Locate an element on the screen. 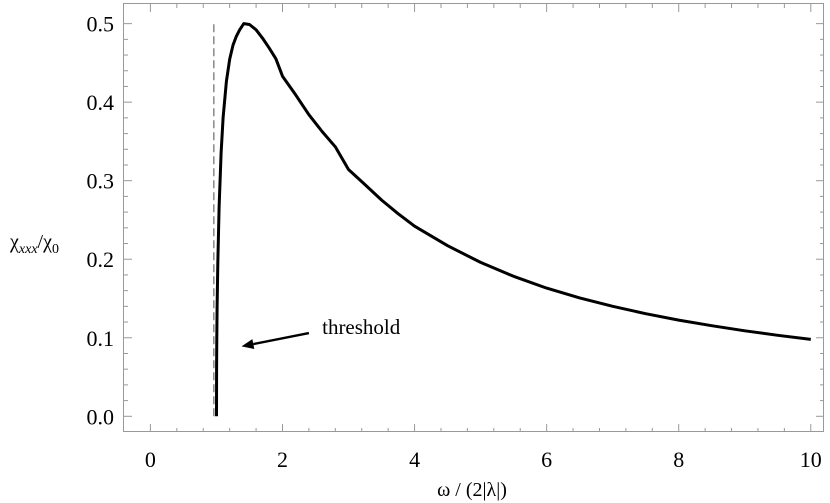 The image size is (830, 503). x-tick-label: 10 is located at coordinates (811, 459).